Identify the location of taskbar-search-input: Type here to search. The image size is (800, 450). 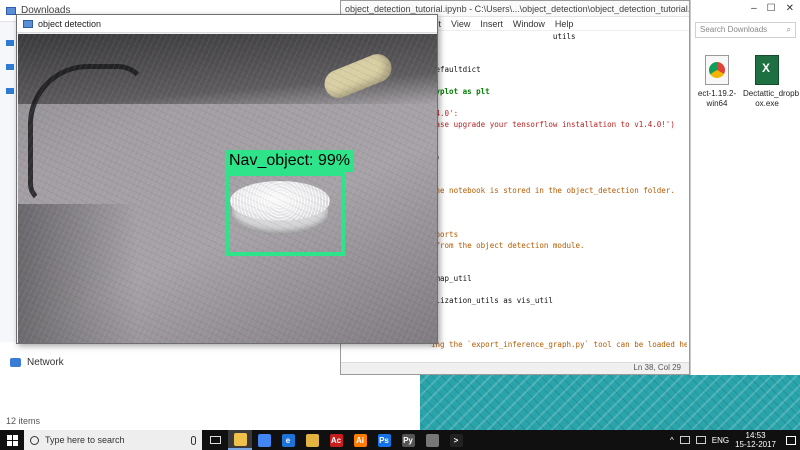
(113, 440).